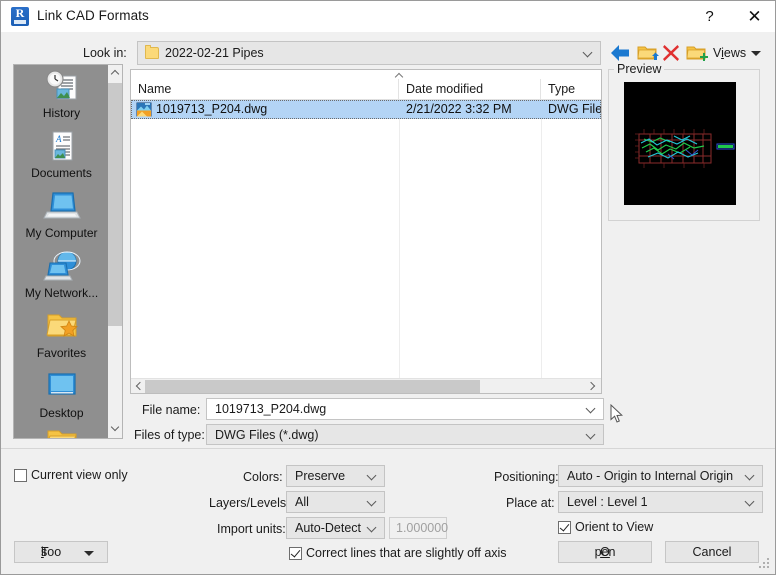 This screenshot has width=776, height=575. Describe the element at coordinates (575, 109) in the screenshot. I see `cell-type: DWG File` at that location.